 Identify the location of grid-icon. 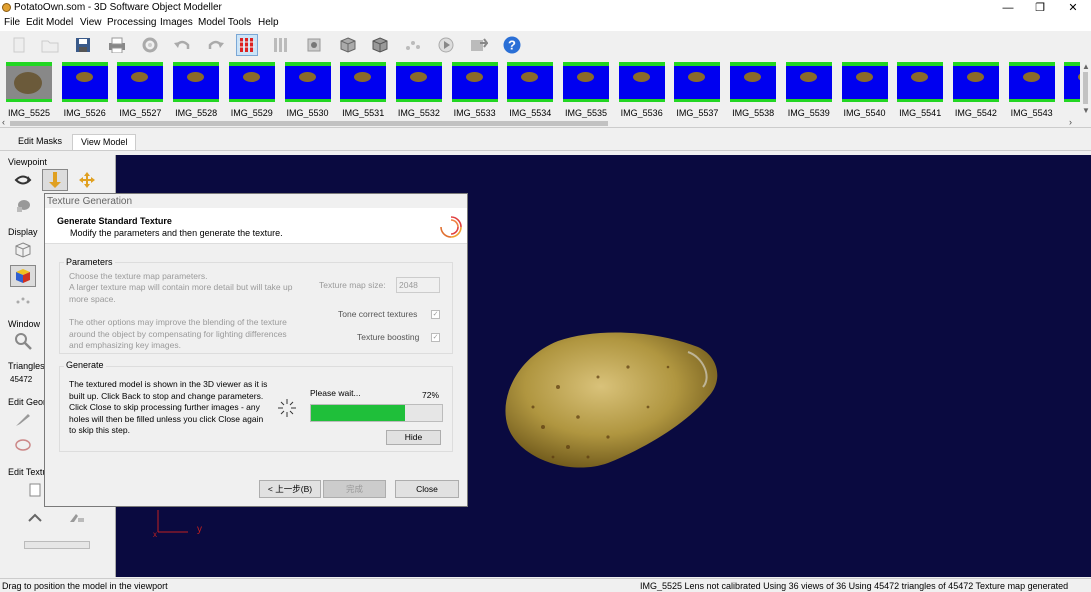
(247, 45).